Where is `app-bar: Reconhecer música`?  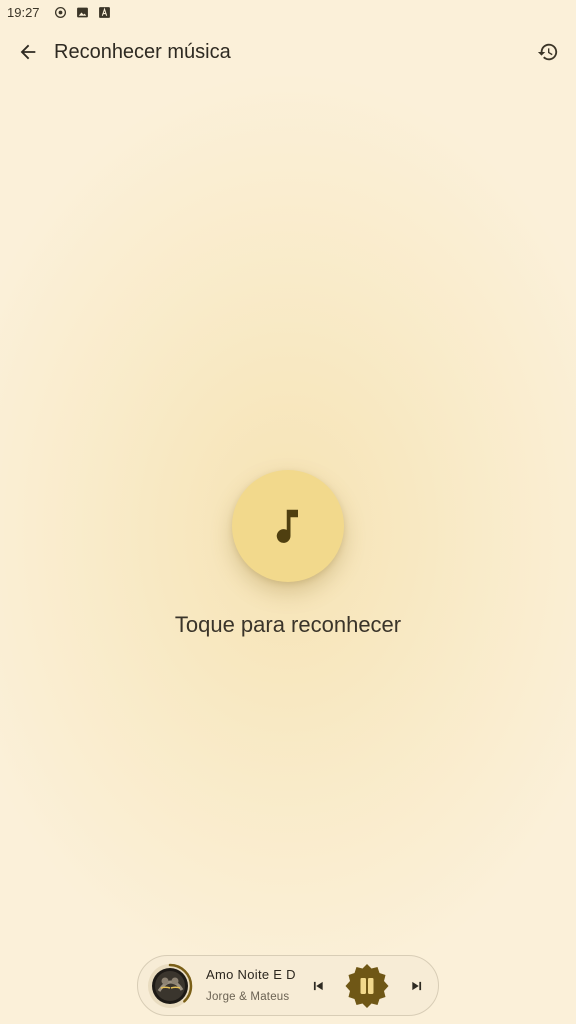 app-bar: Reconhecer música is located at coordinates (288, 54).